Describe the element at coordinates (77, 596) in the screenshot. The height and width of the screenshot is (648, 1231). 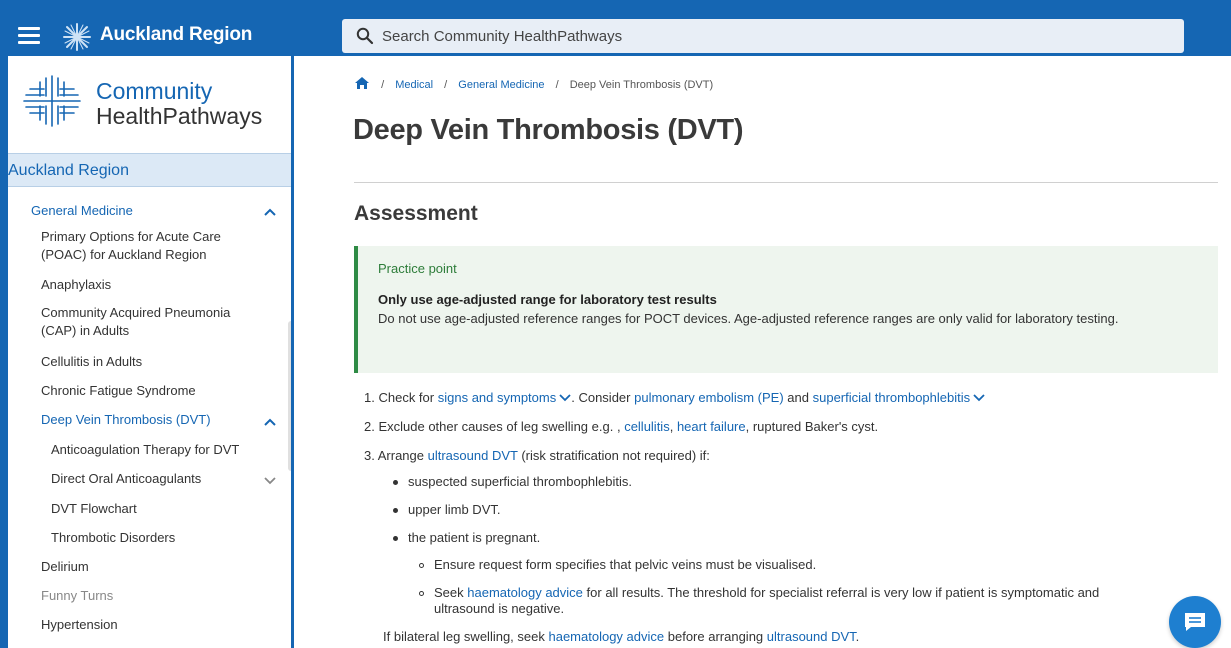
I see `sidebar-item-funny-turns: Funny Turns` at that location.